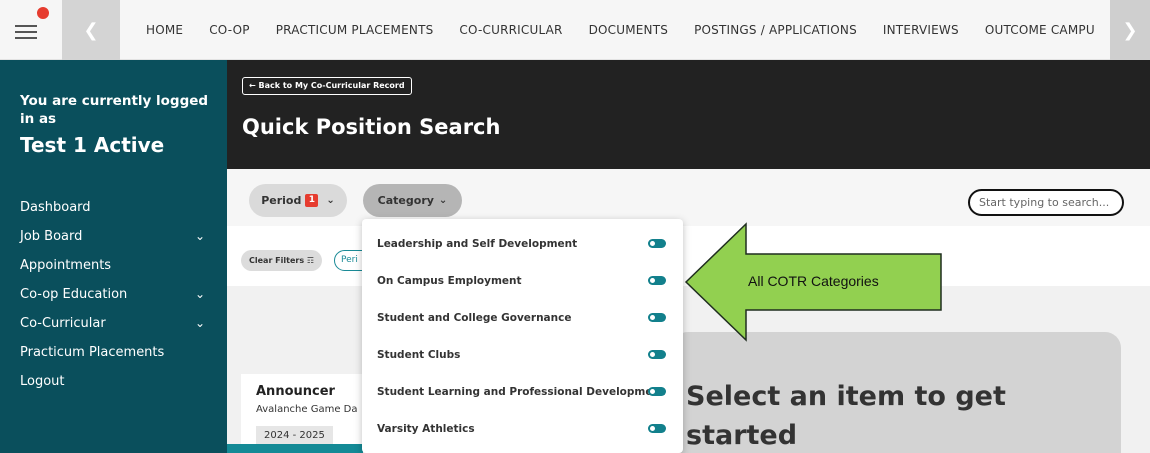  I want to click on sidebar-item-label: Dashboard, so click(55, 207).